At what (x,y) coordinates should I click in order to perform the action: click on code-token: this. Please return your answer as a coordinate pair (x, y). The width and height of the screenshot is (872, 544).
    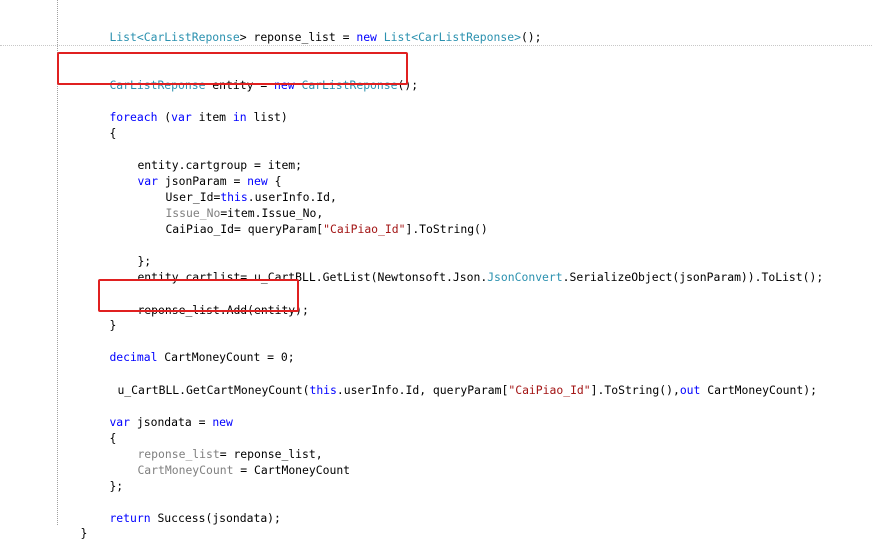
    Looking at the image, I should click on (323, 390).